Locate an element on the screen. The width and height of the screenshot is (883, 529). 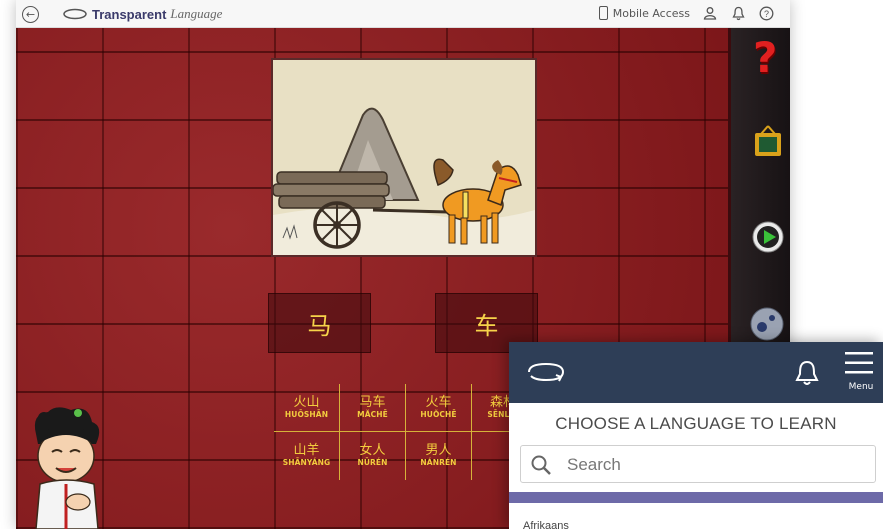
brand: Transparent Language is located at coordinates (142, 14).